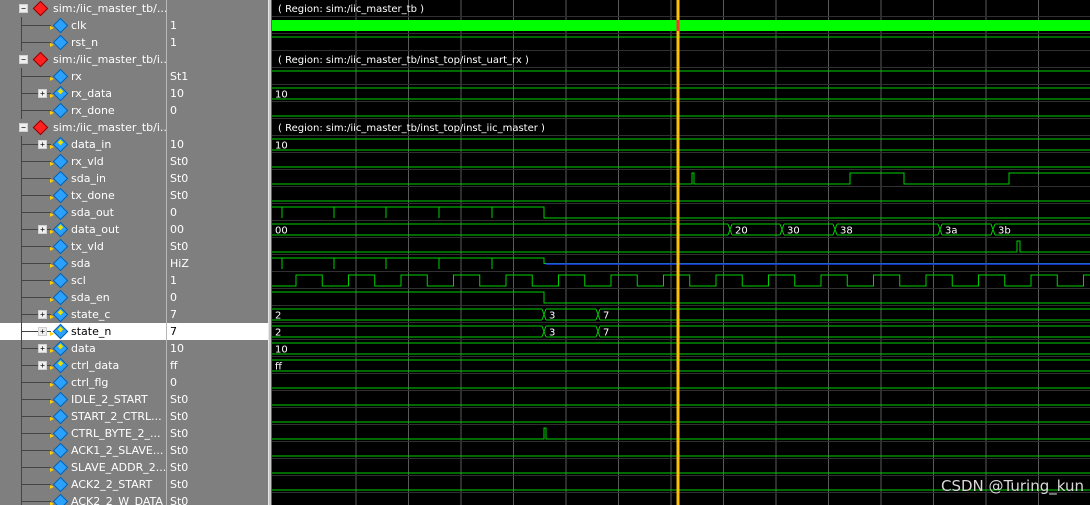 The height and width of the screenshot is (505, 1090). What do you see at coordinates (552, 333) in the screenshot?
I see `bus-value-label: 3` at bounding box center [552, 333].